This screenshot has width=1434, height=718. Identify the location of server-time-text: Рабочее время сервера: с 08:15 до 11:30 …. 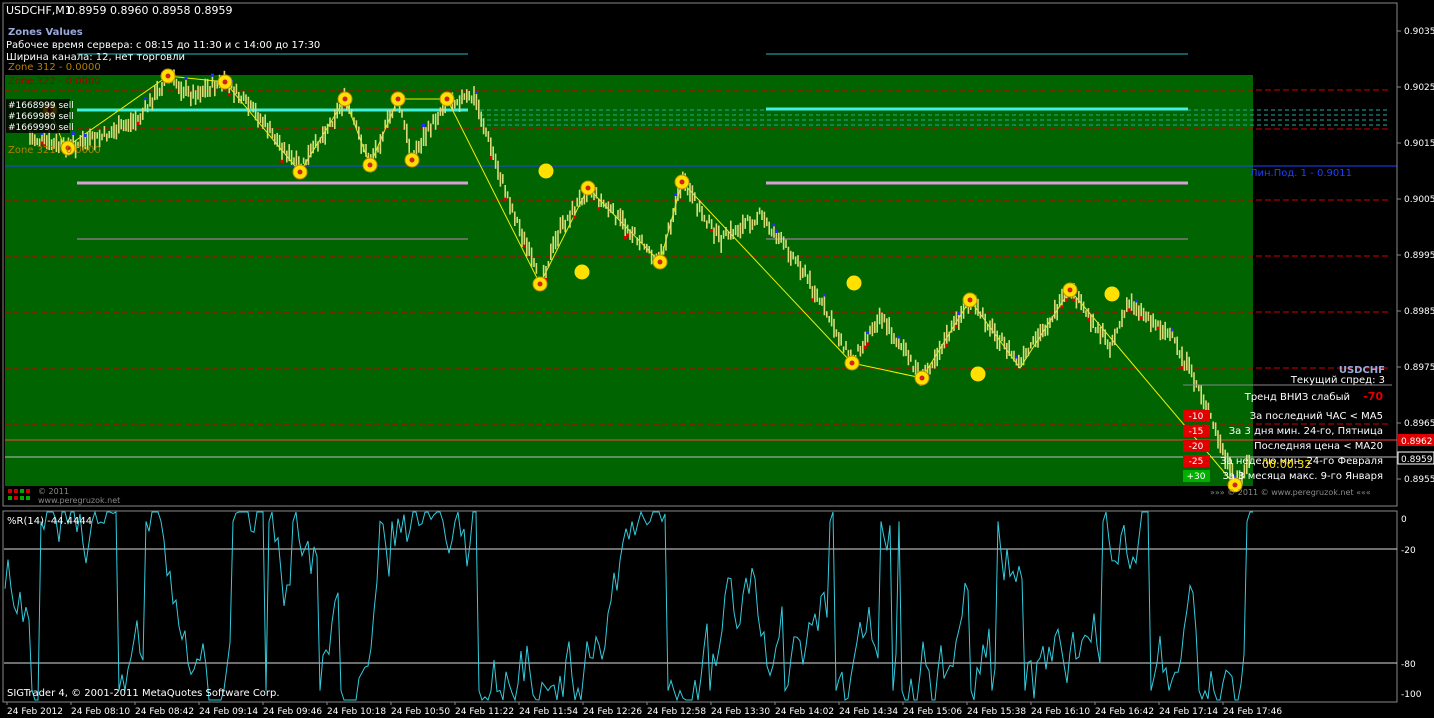
(163, 45).